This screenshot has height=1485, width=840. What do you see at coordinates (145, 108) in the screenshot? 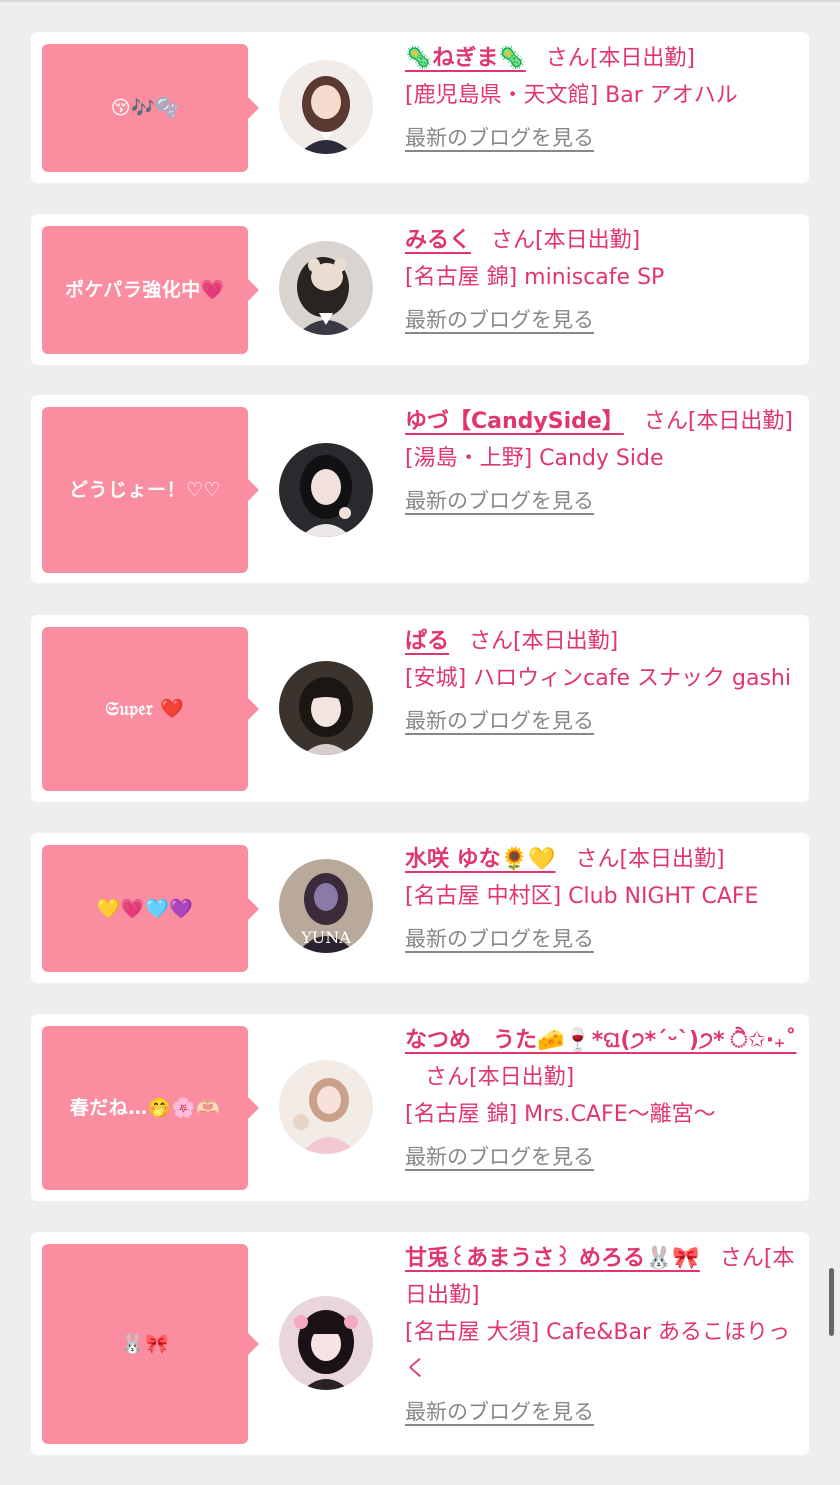
I see `message-text: 😚🎶🫧` at bounding box center [145, 108].